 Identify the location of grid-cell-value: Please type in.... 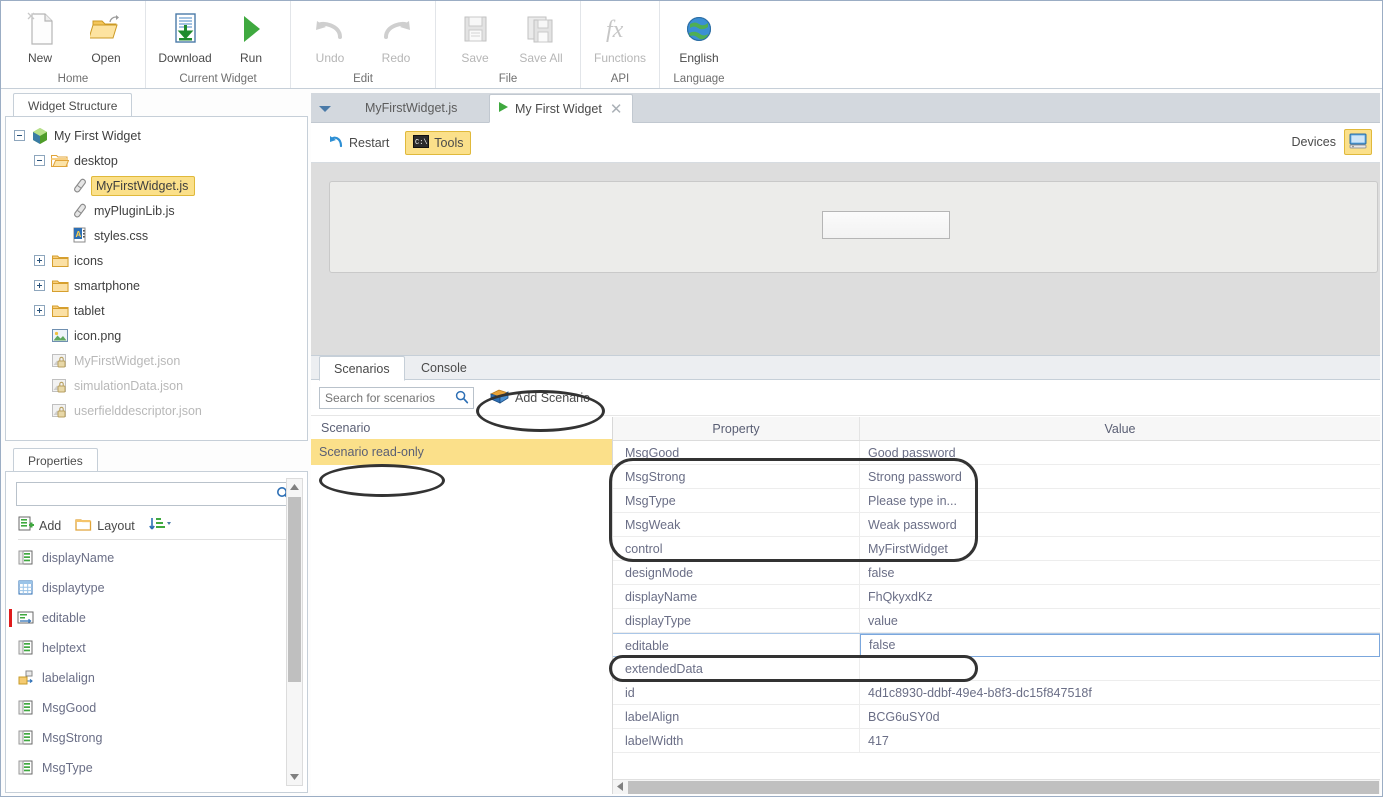
(1120, 500).